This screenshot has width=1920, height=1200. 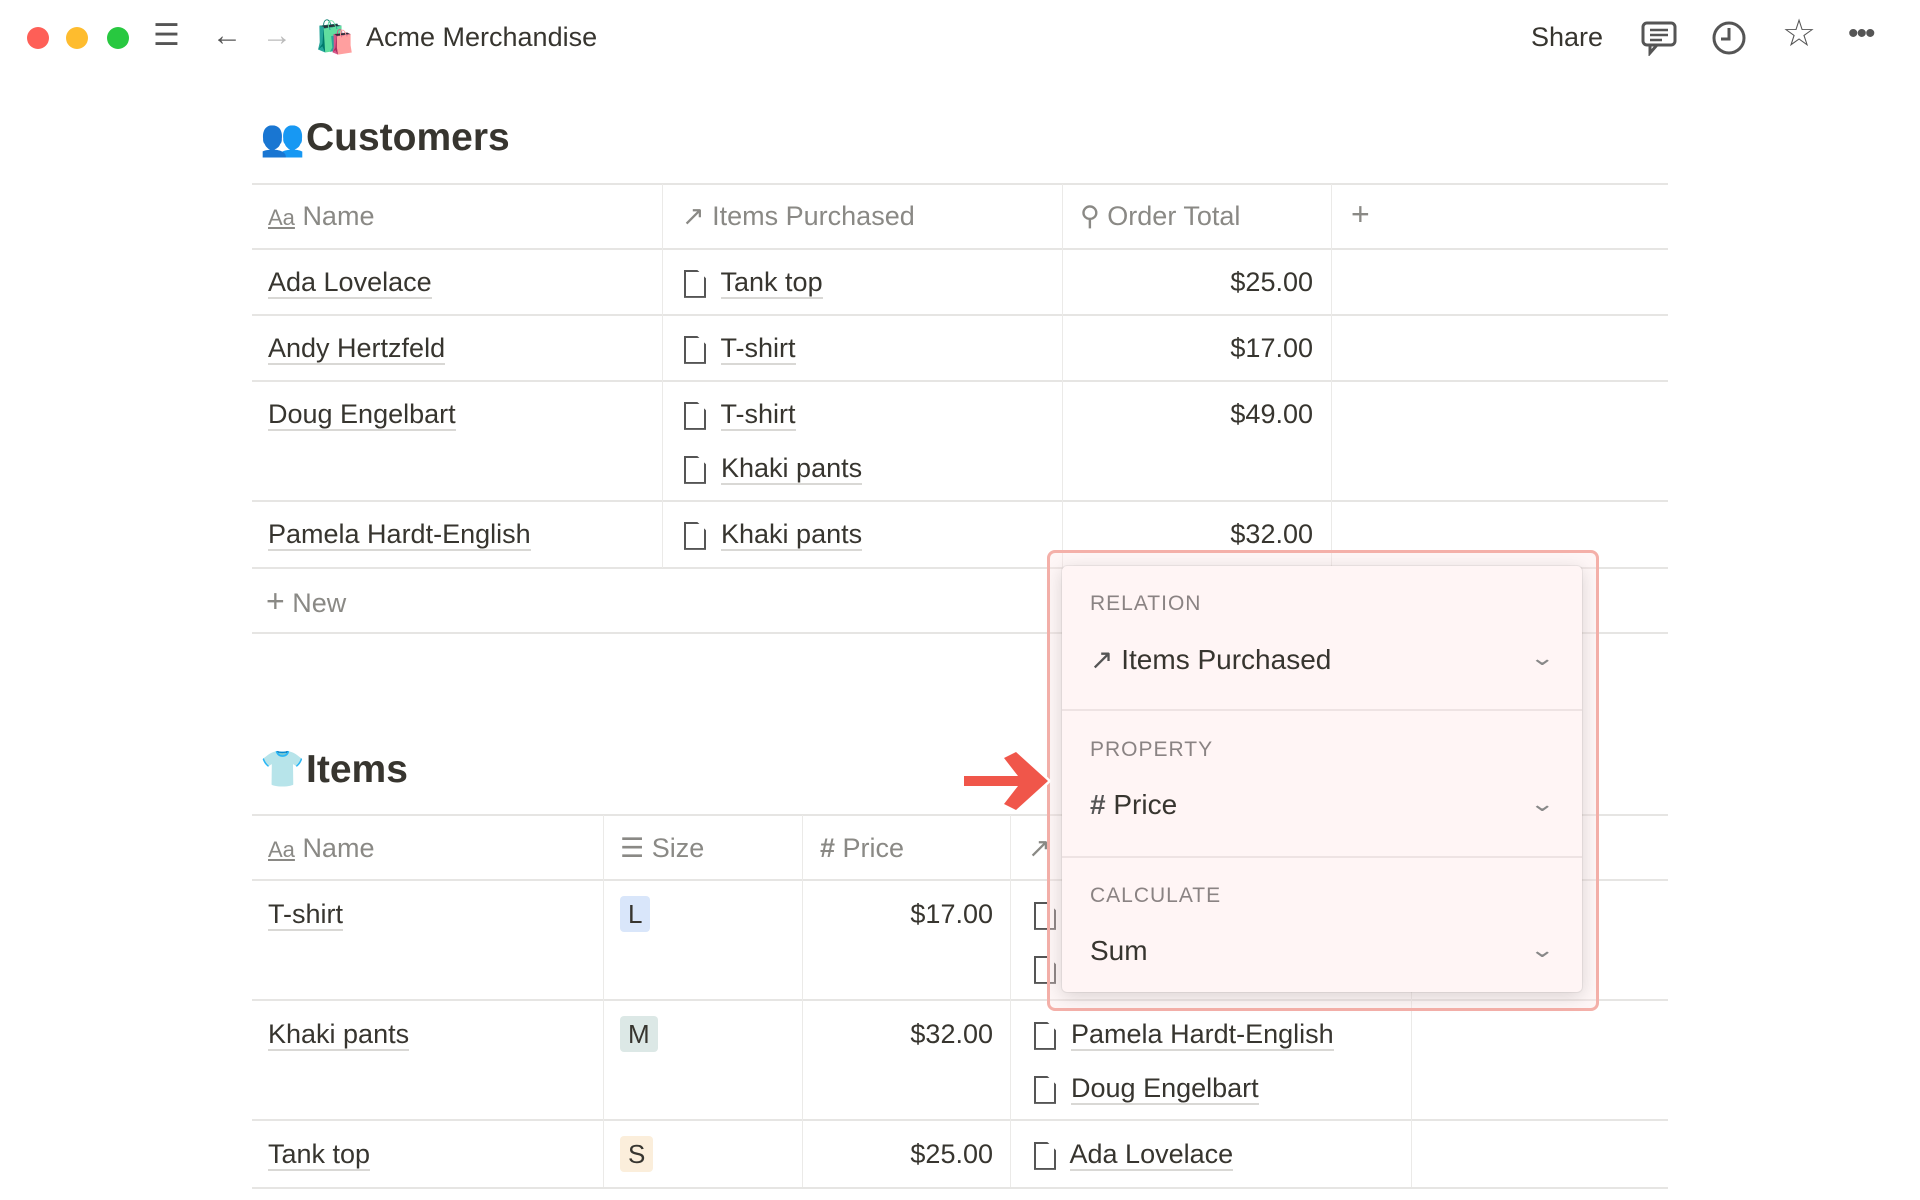 I want to click on size-badge: S, so click(x=637, y=1154).